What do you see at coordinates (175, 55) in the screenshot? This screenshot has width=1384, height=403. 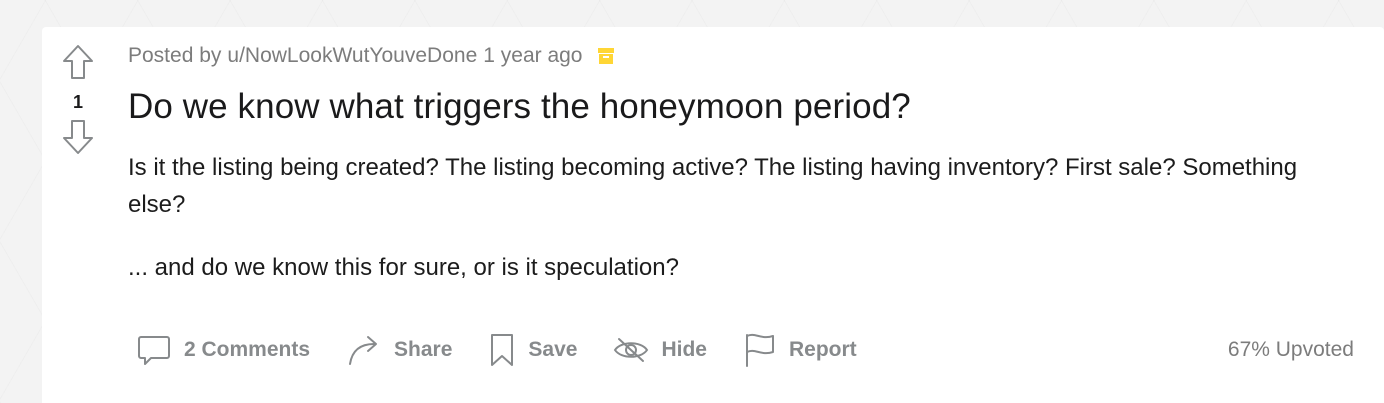 I see `posted-by-label: Posted by` at bounding box center [175, 55].